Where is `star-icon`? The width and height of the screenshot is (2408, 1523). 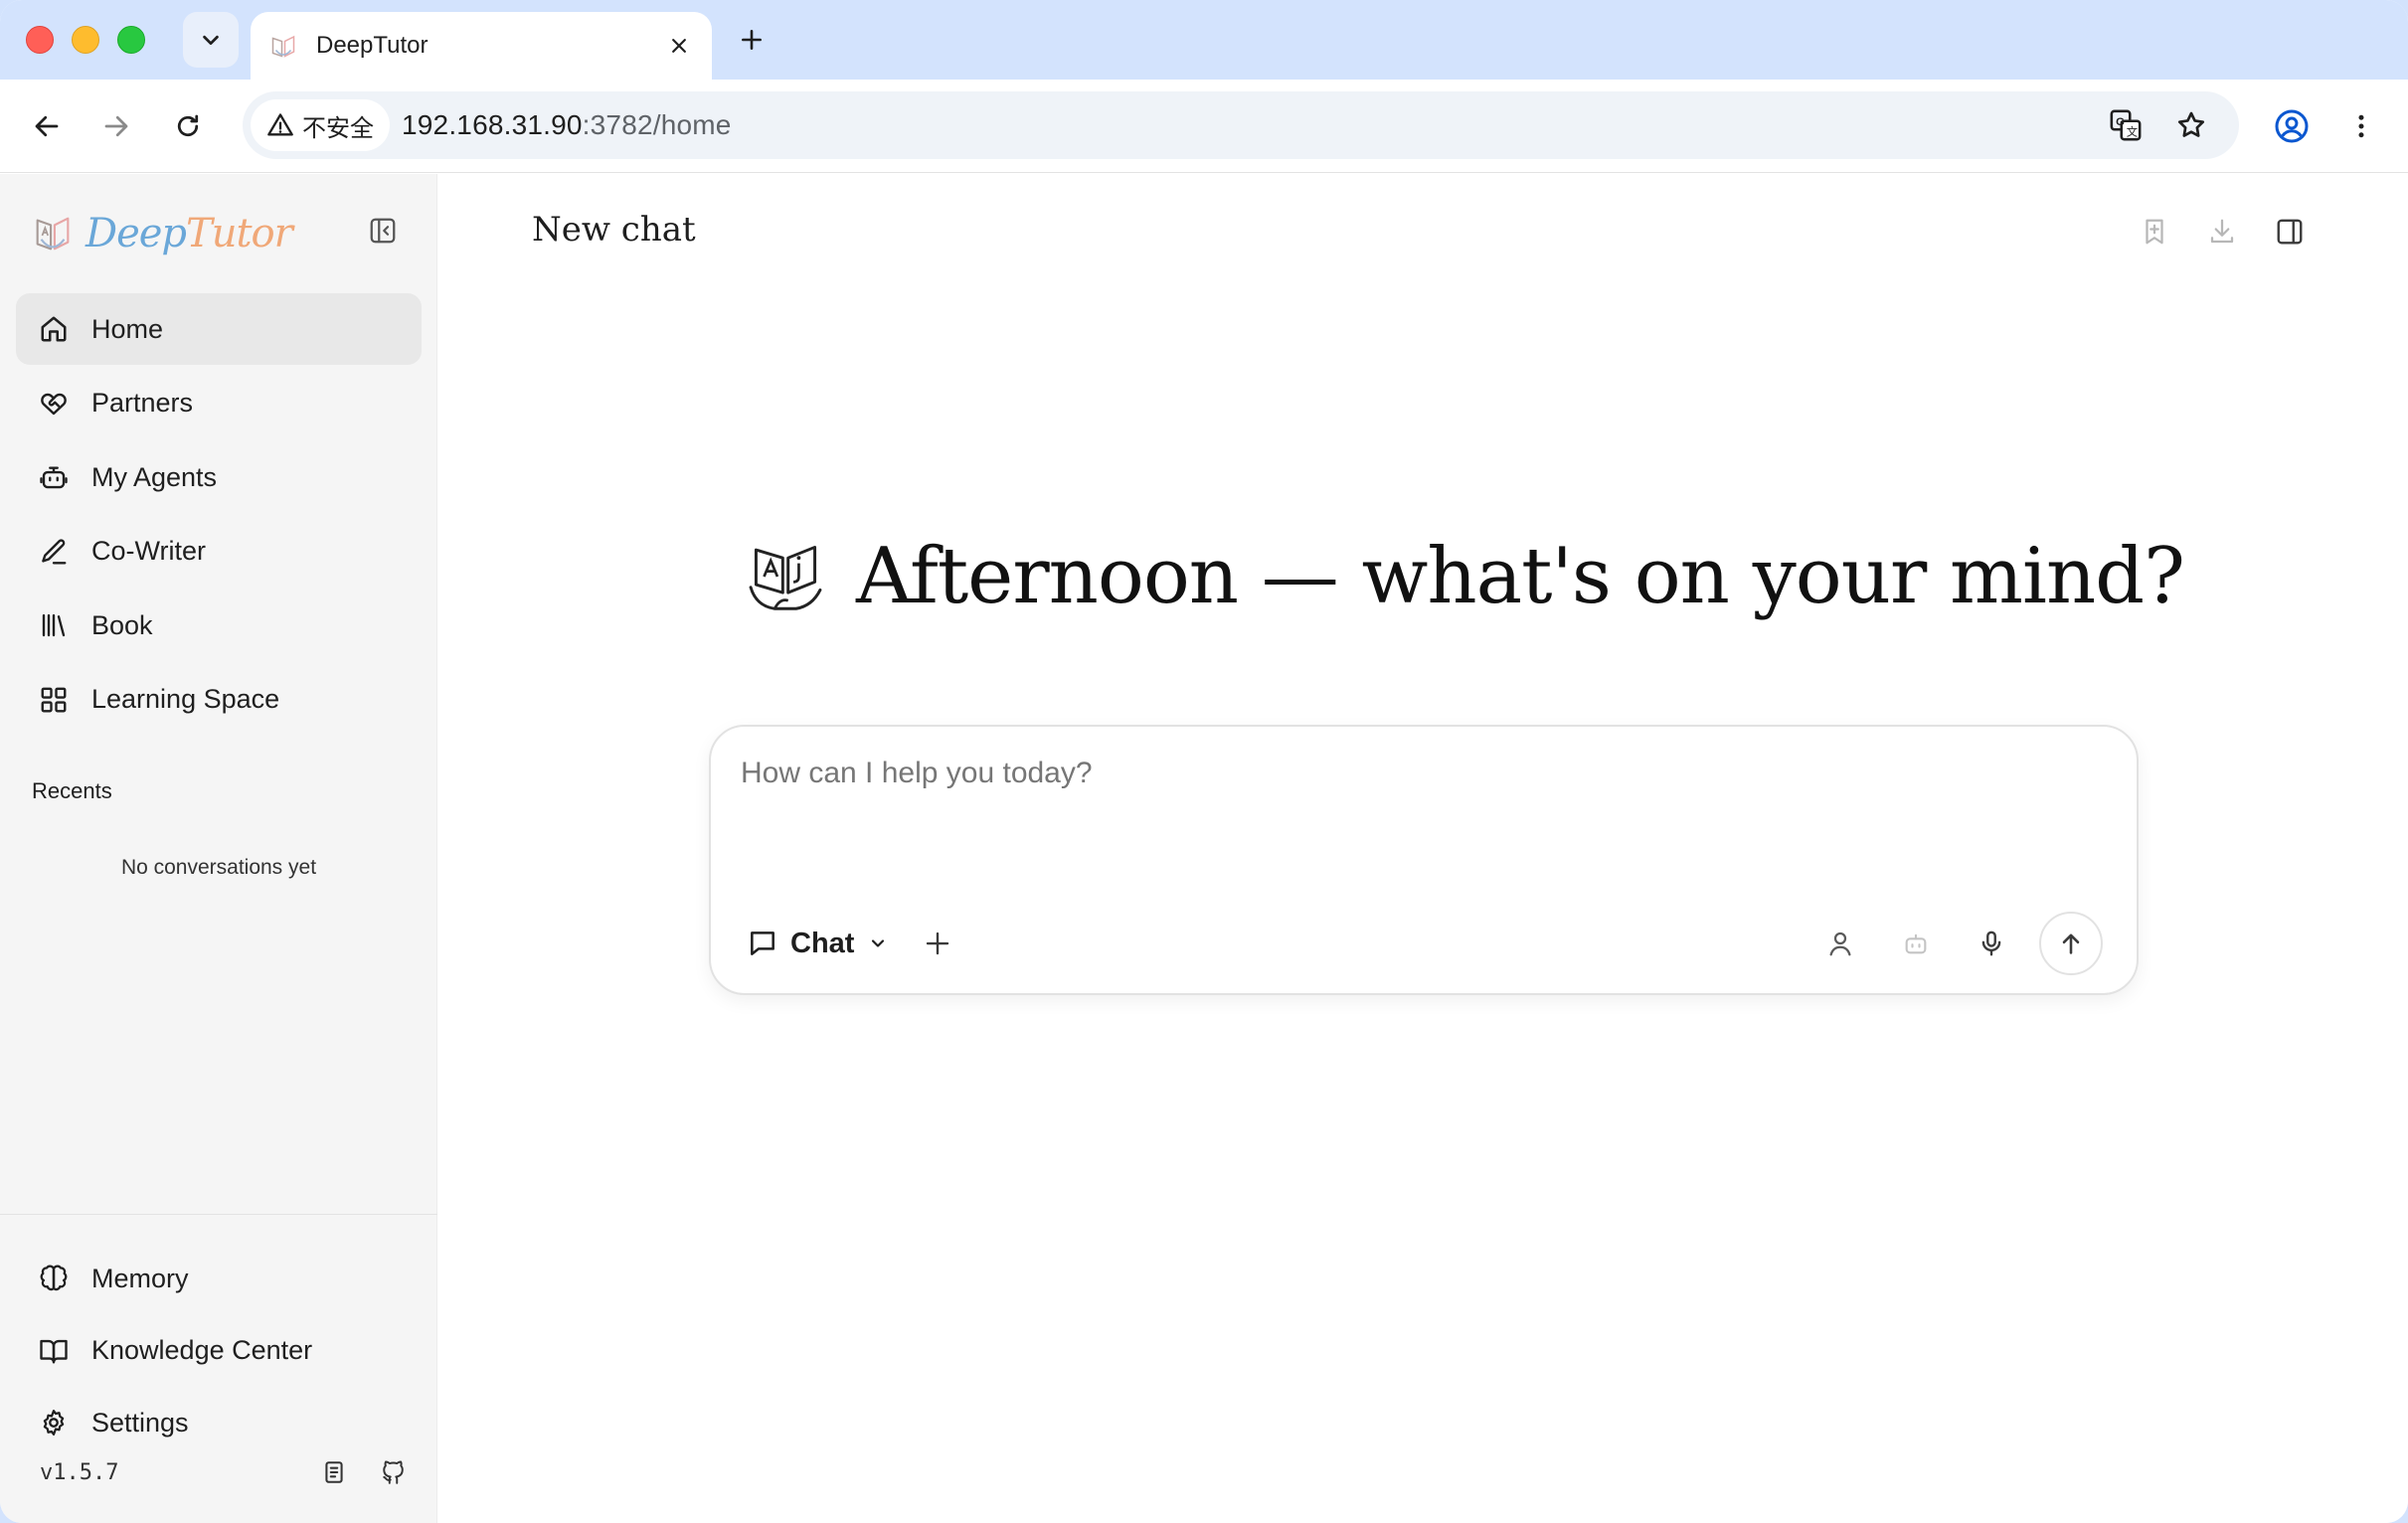
star-icon is located at coordinates (2191, 124).